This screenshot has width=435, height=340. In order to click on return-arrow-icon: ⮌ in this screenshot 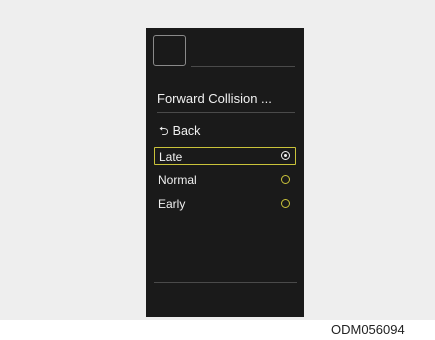, I will do `click(164, 131)`.